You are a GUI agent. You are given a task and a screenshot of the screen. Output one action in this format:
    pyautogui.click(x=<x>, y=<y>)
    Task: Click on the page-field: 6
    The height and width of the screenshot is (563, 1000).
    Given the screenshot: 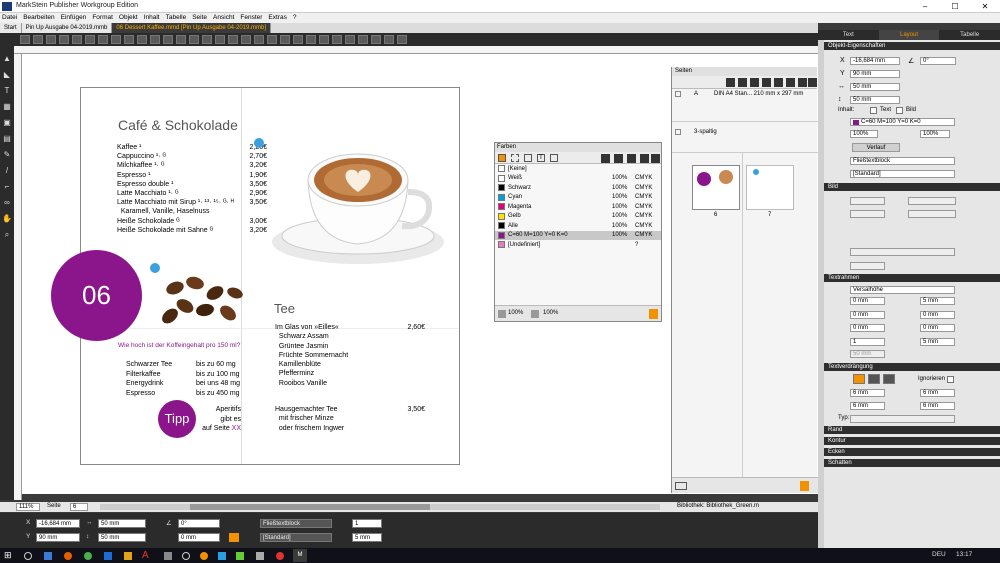 What is the action you would take?
    pyautogui.click(x=79, y=507)
    